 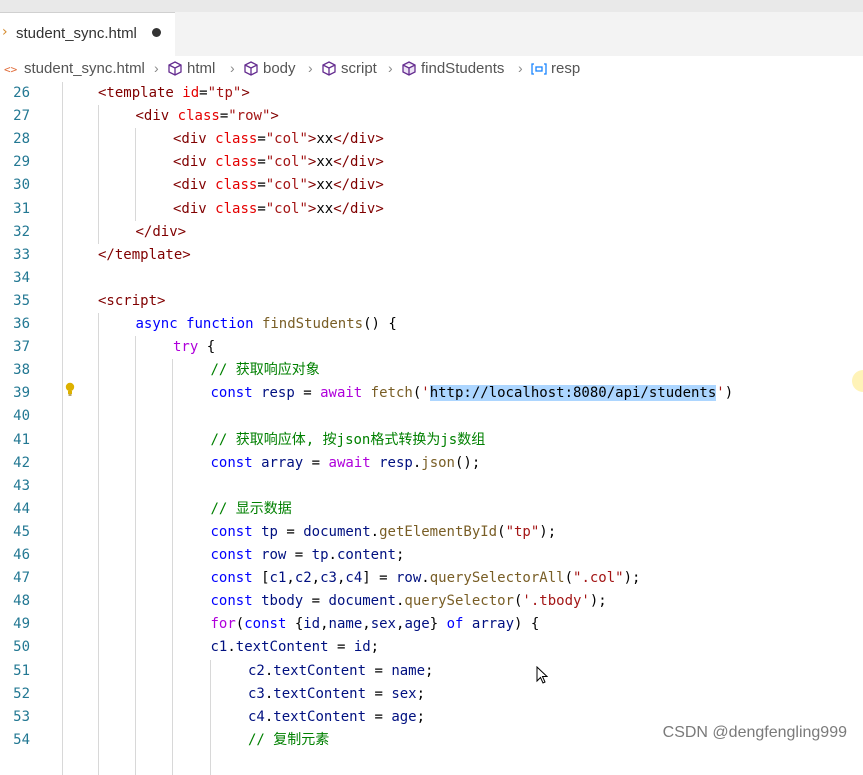 I want to click on title-strip, so click(x=431, y=6).